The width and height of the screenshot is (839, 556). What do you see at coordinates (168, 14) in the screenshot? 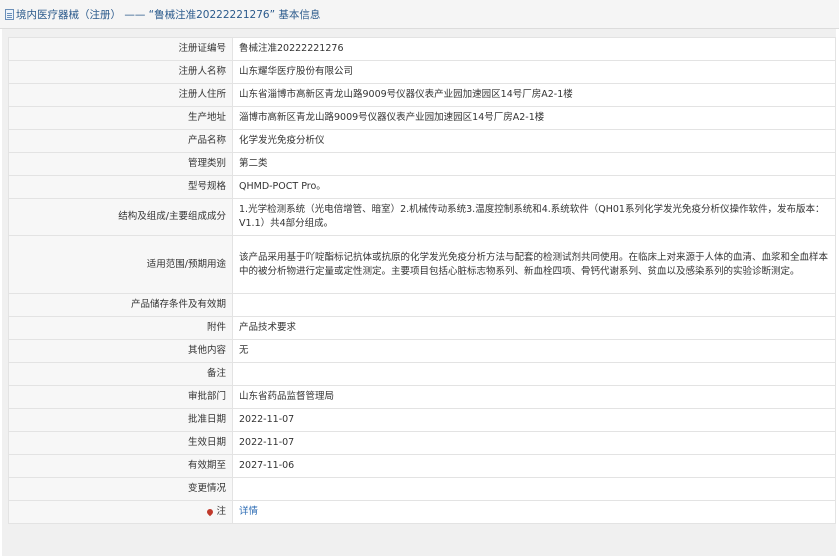
I see `page-title: 境内医疗器械（注册） —— “鲁械注准20222221276” 基本信息` at bounding box center [168, 14].